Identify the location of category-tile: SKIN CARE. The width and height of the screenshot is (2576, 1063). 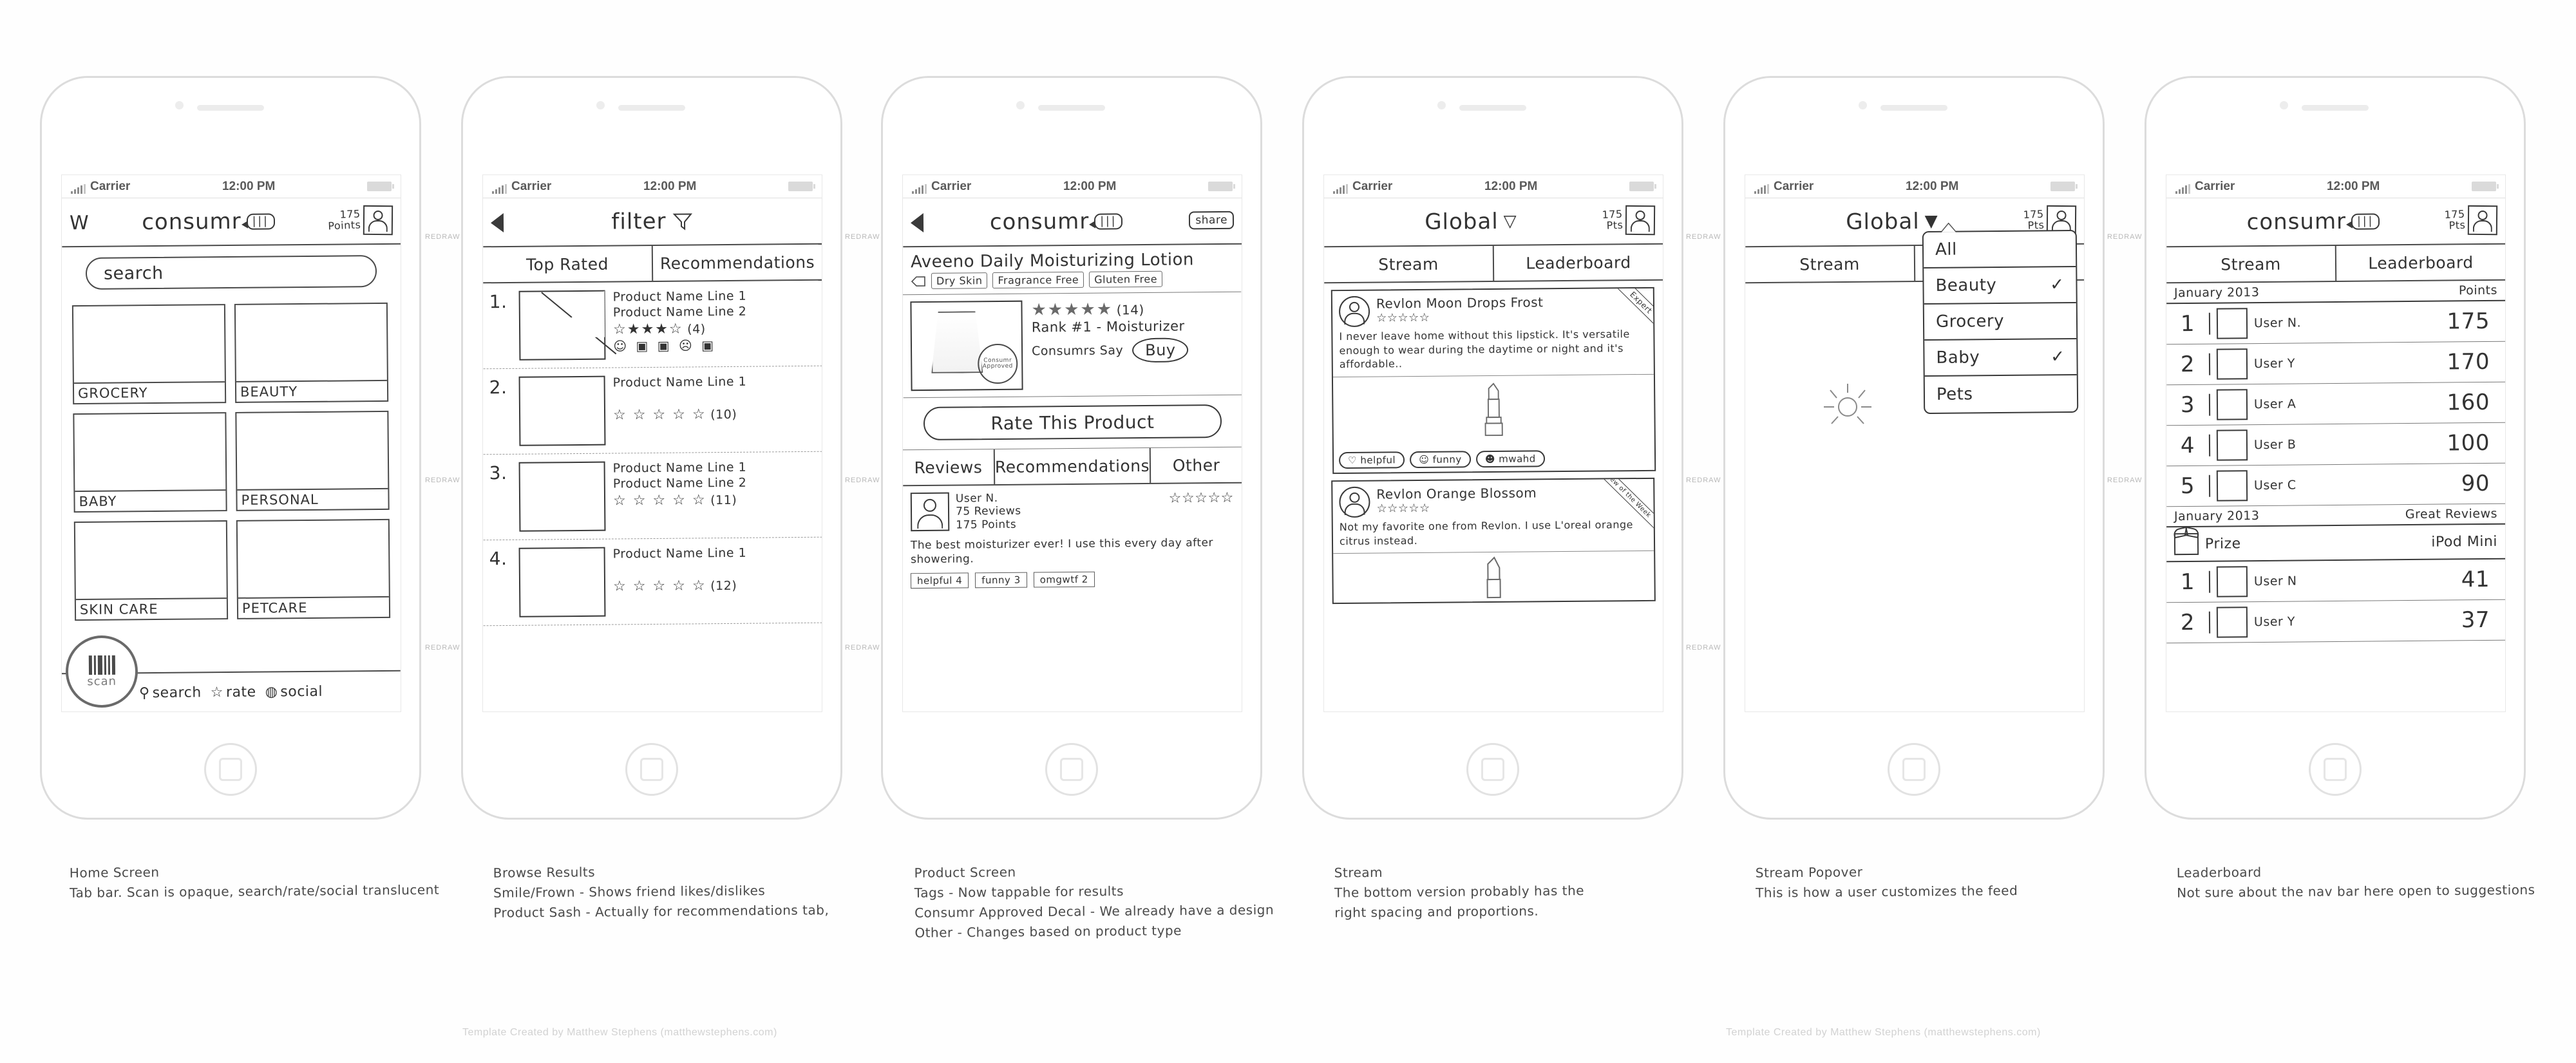
(151, 570).